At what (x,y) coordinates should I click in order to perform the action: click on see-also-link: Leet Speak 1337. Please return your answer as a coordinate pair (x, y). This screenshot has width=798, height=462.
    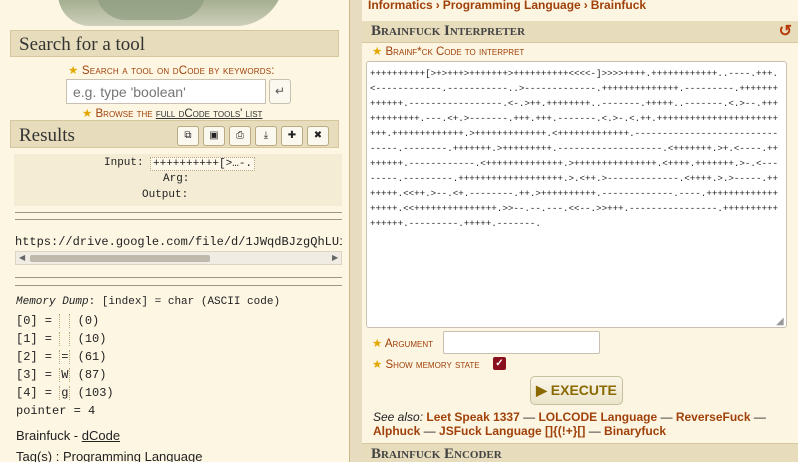
    Looking at the image, I should click on (472, 417).